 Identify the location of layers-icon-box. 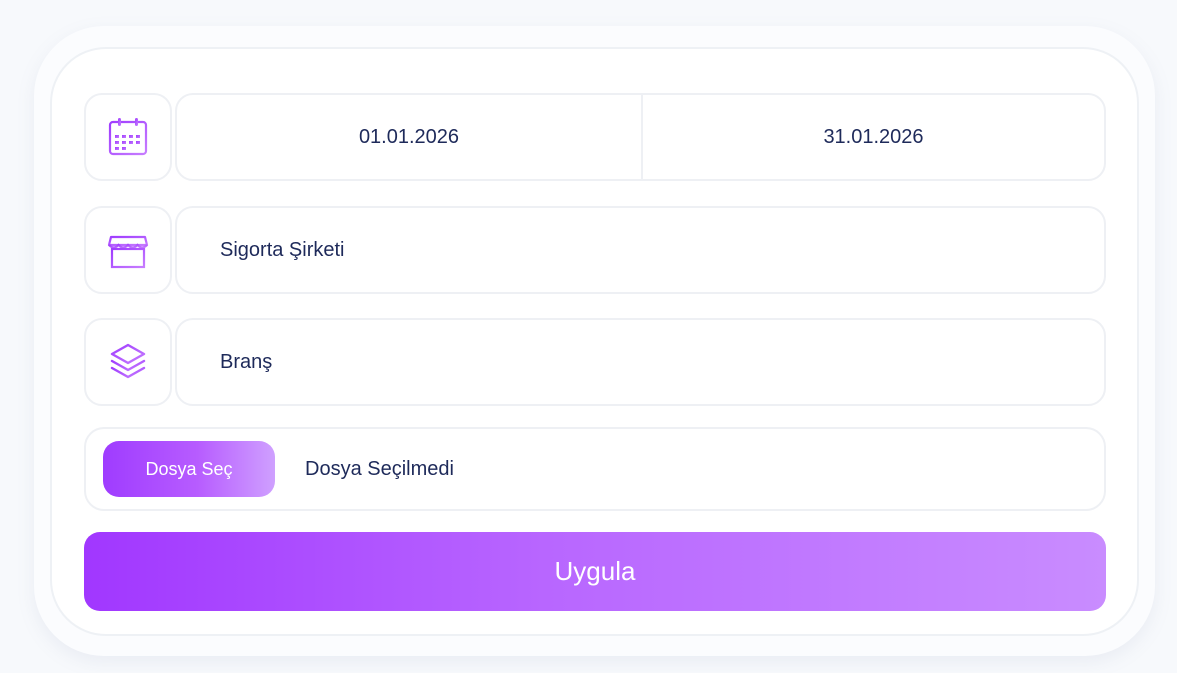
(128, 362).